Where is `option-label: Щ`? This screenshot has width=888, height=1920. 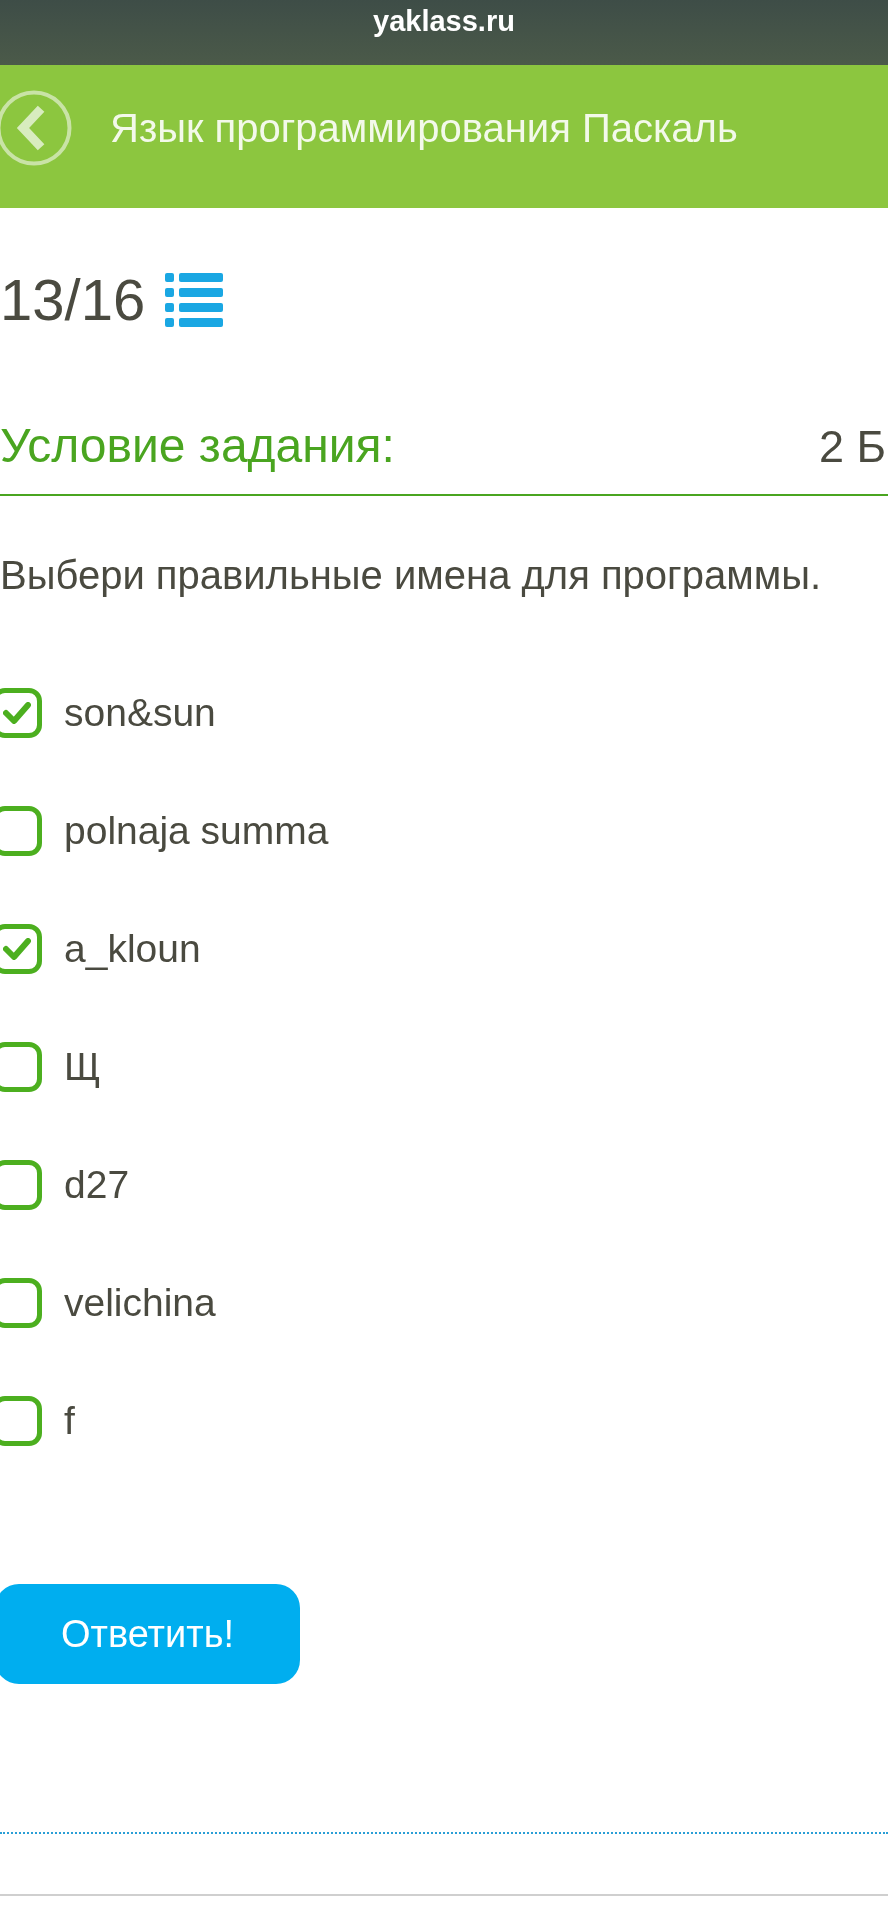
option-label: Щ is located at coordinates (82, 1067).